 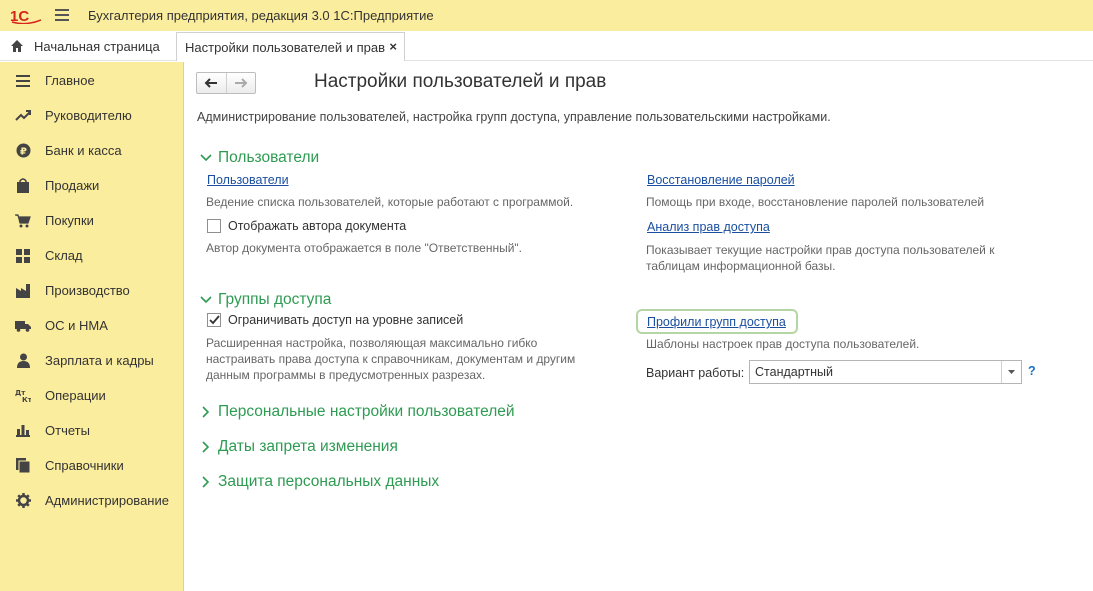 I want to click on forward-button, so click(x=240, y=83).